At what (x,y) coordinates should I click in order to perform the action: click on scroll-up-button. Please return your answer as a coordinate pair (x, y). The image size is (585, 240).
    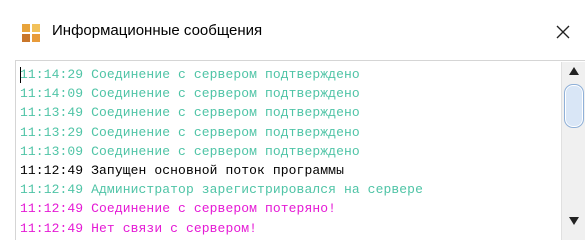
    Looking at the image, I should click on (573, 71).